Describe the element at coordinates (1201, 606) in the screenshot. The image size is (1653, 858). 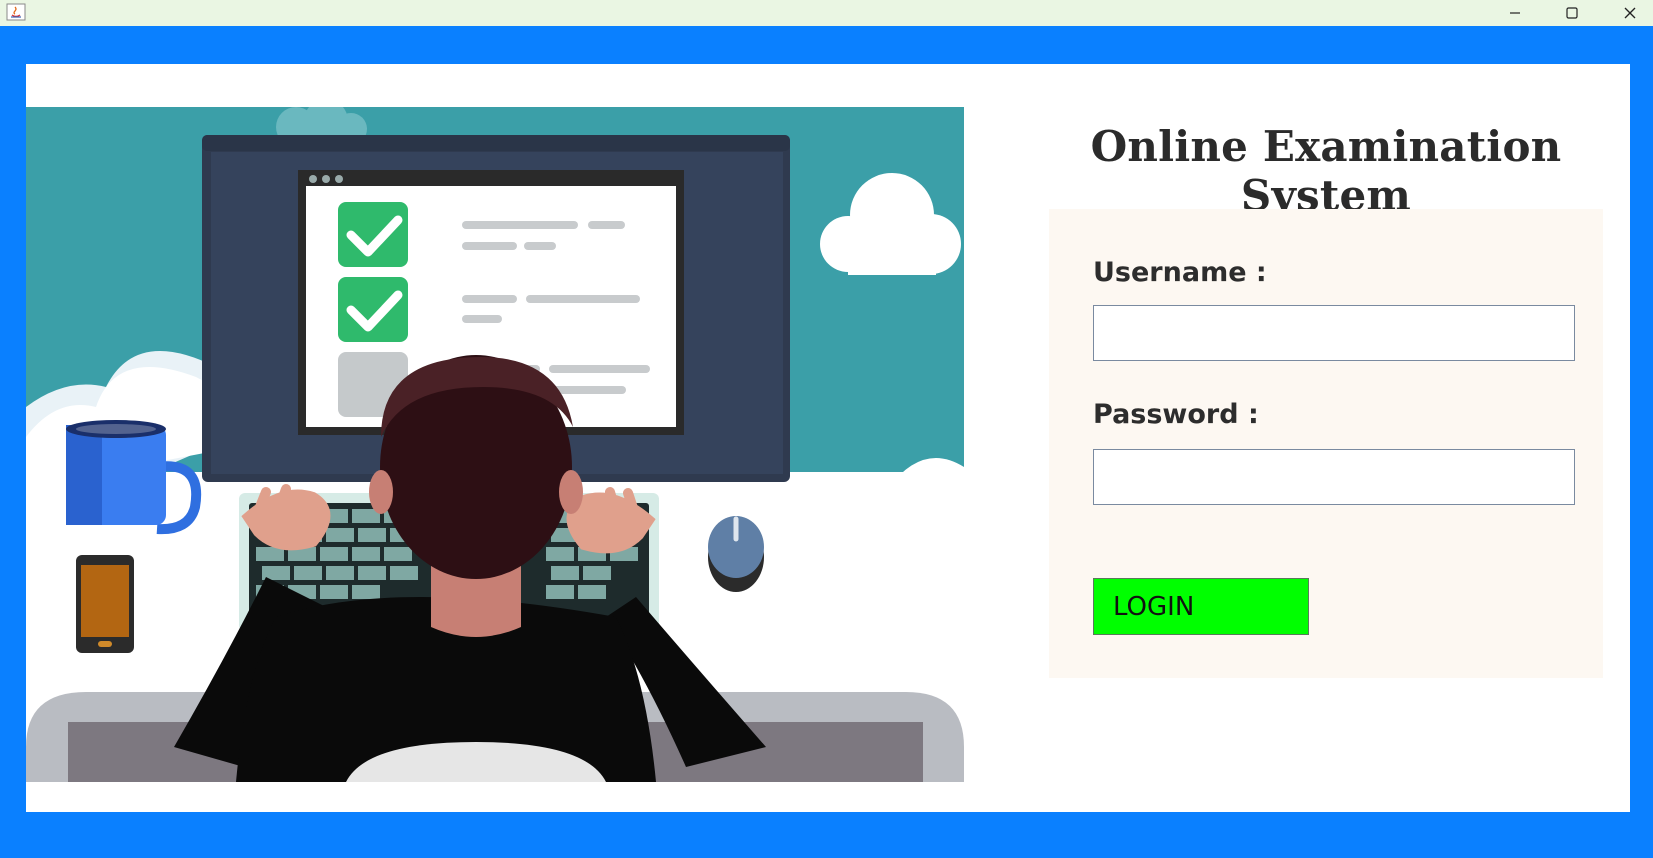
I see `login-button: LOGIN` at that location.